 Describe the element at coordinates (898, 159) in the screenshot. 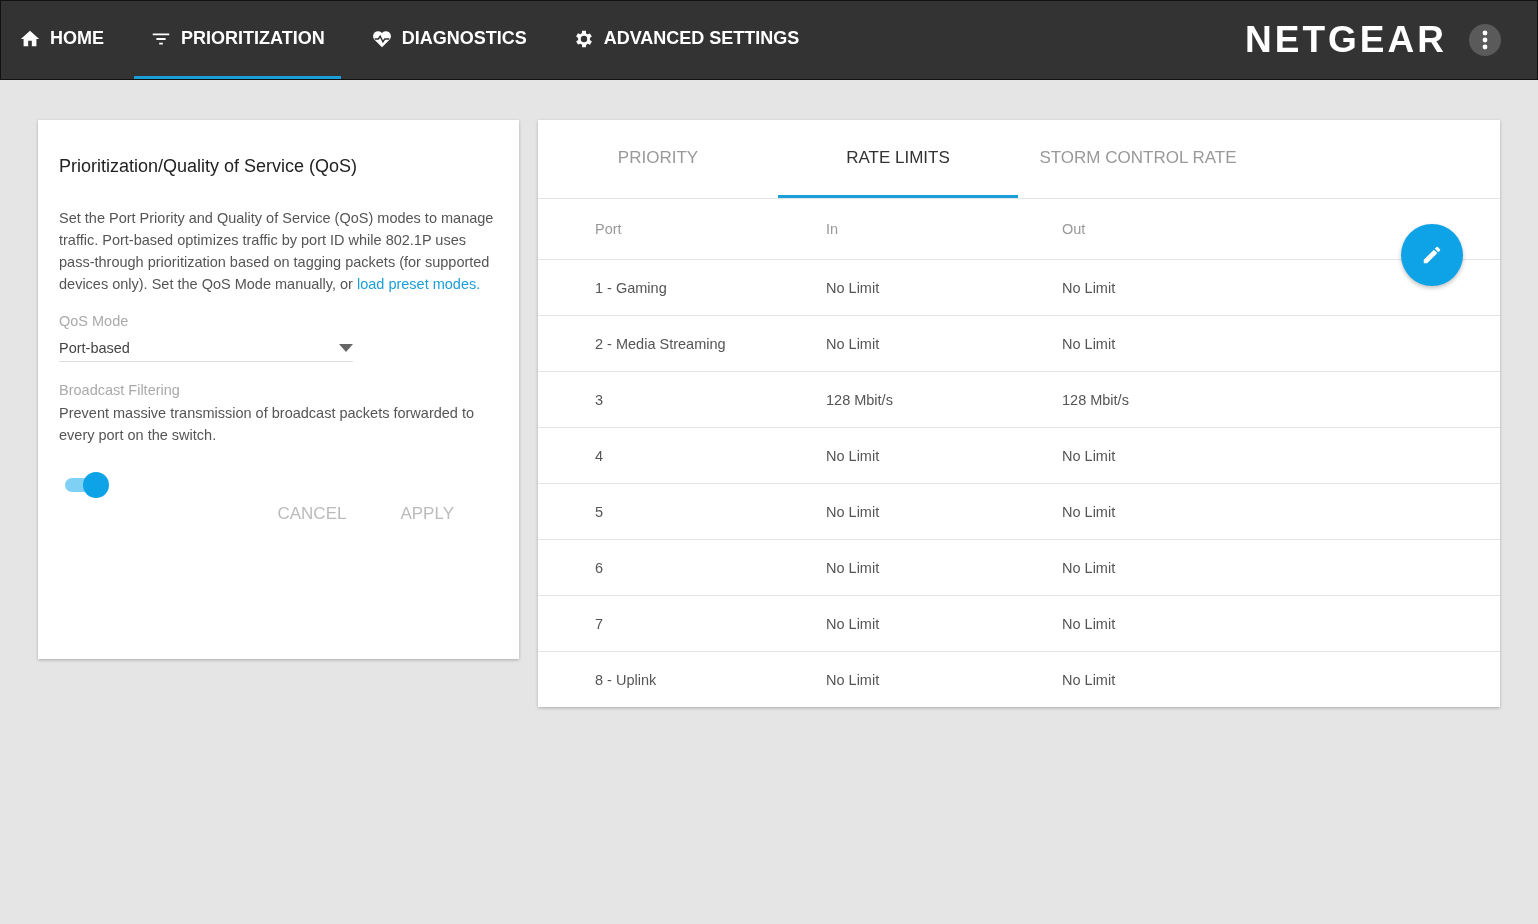

I see `tab: RATE LIMITS` at that location.